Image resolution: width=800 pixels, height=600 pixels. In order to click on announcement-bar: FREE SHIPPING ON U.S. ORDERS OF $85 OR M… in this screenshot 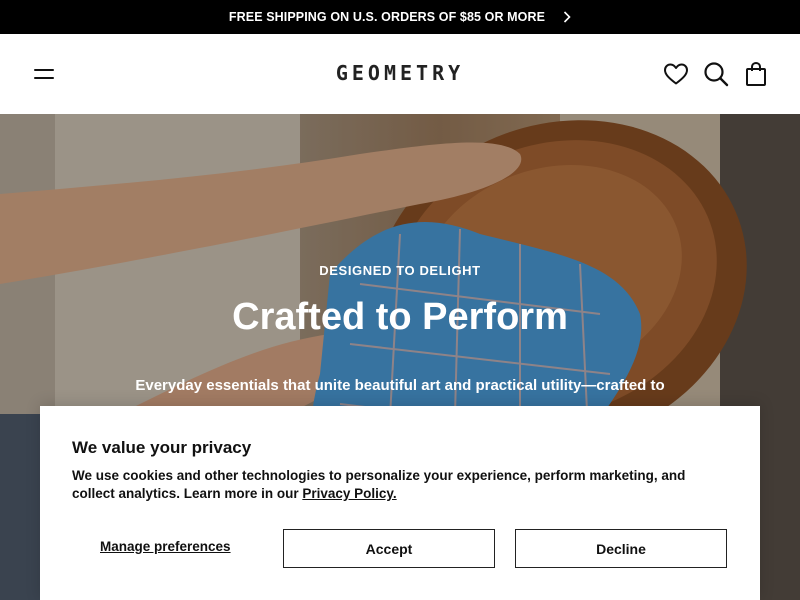, I will do `click(400, 17)`.